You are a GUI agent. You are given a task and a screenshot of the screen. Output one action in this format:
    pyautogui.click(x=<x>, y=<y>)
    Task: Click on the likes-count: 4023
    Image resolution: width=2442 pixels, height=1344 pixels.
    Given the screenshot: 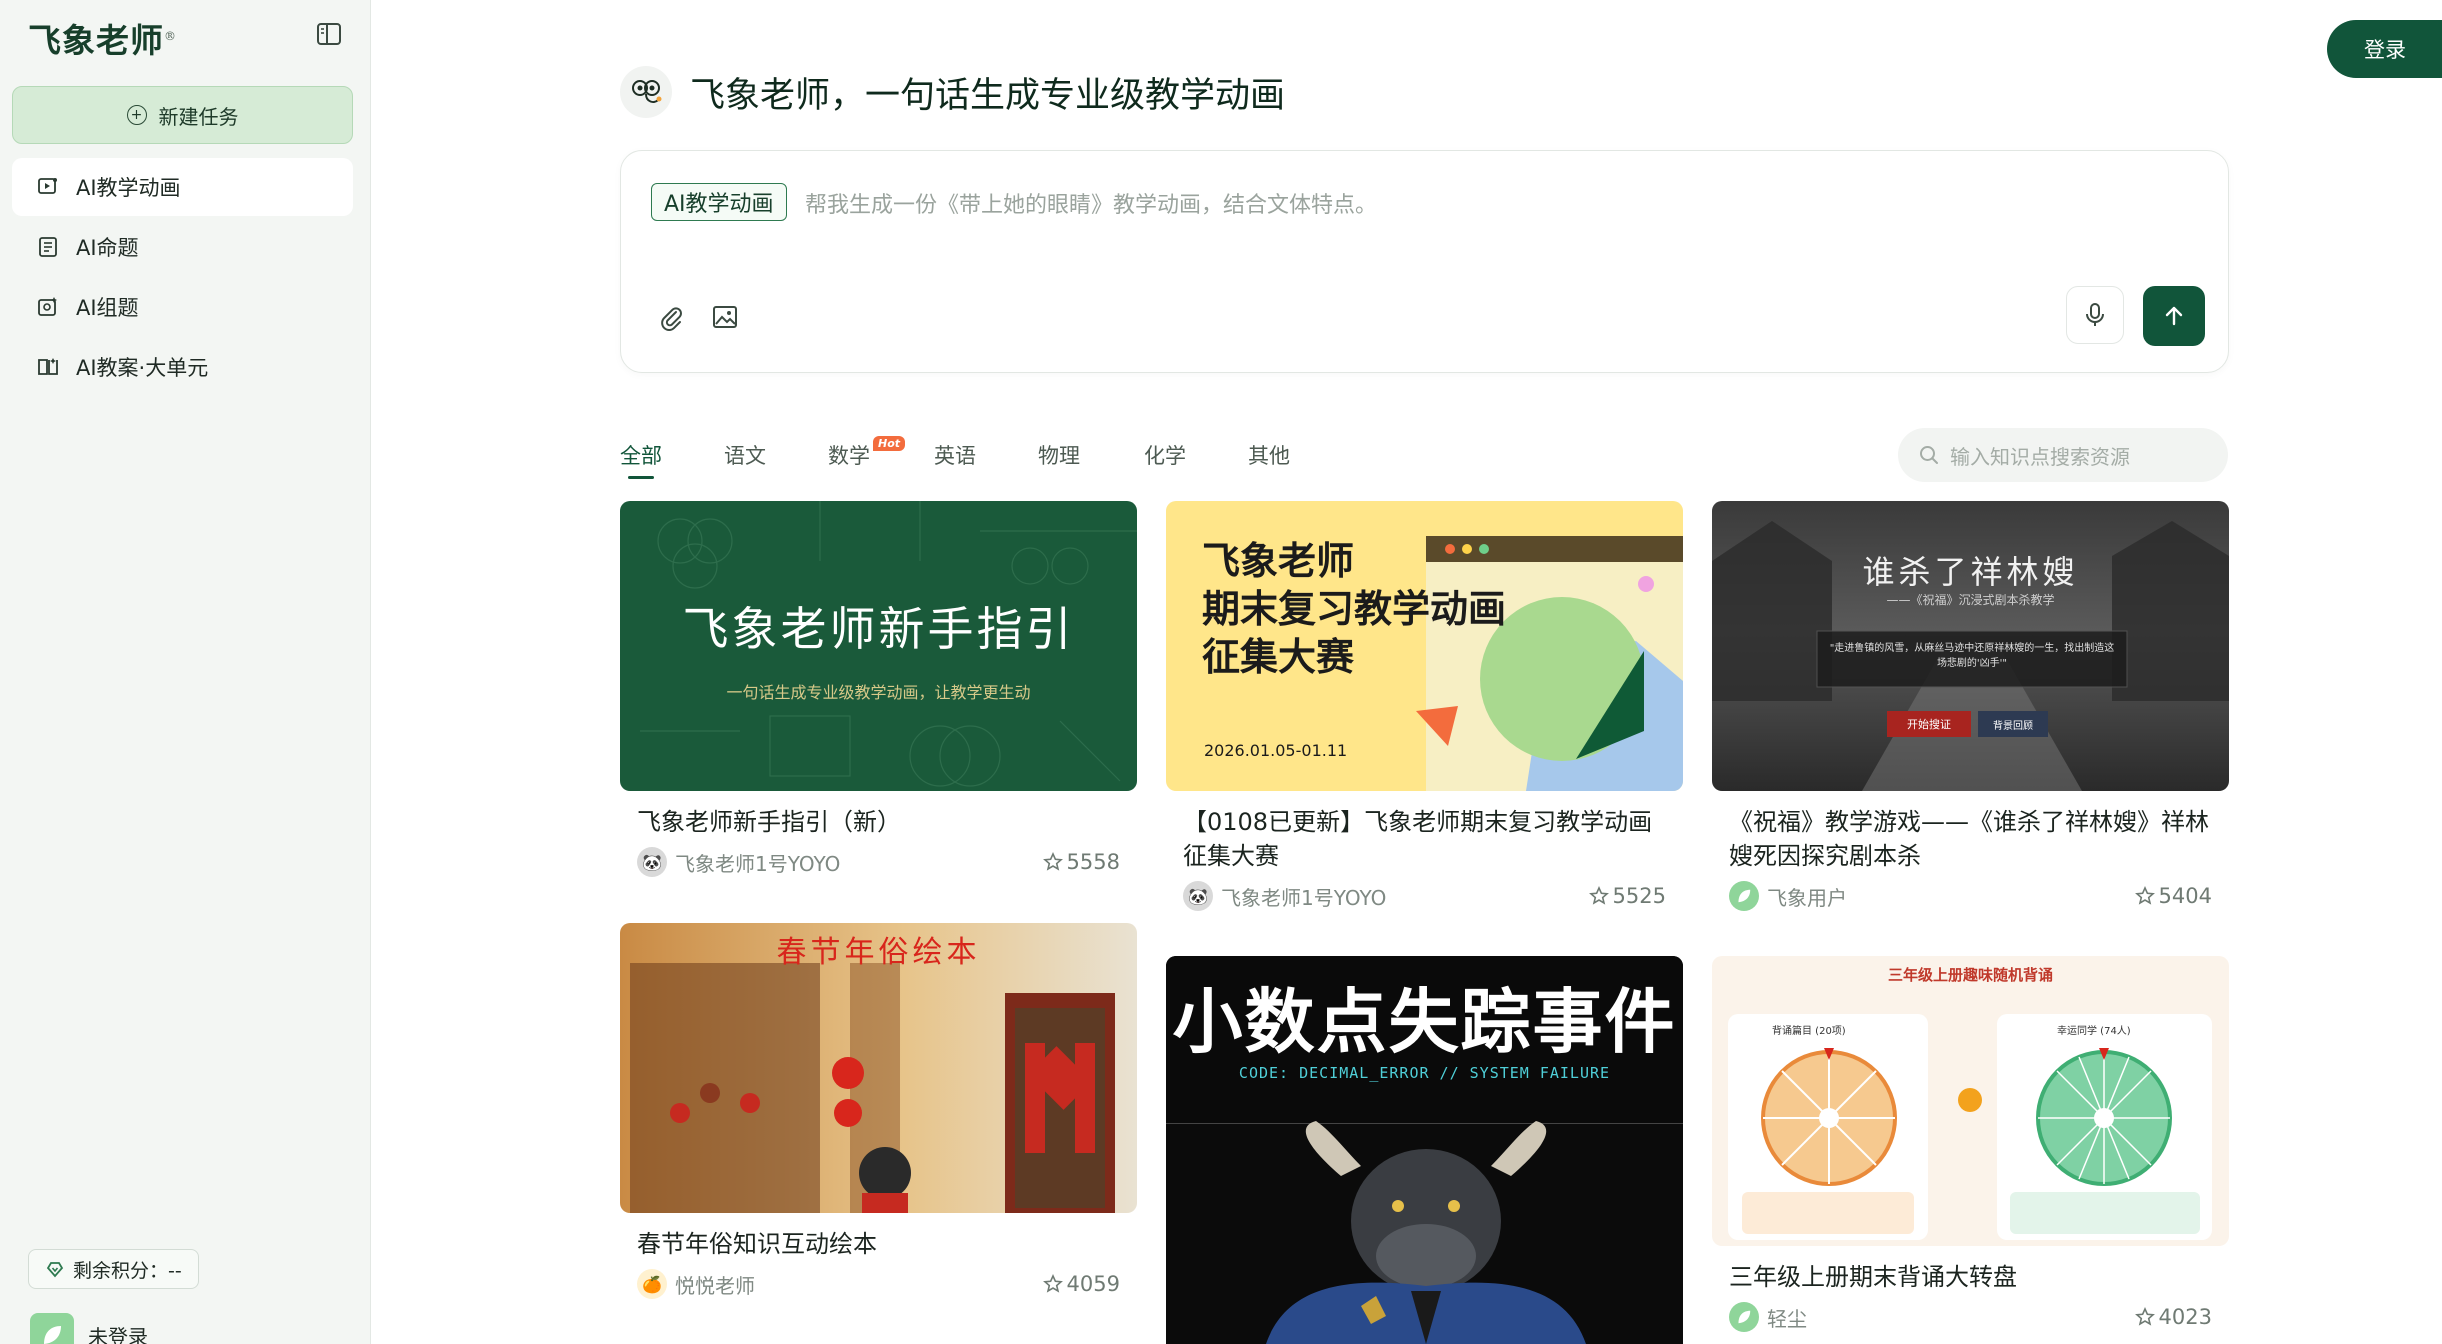 What is the action you would take?
    pyautogui.click(x=2185, y=1317)
    